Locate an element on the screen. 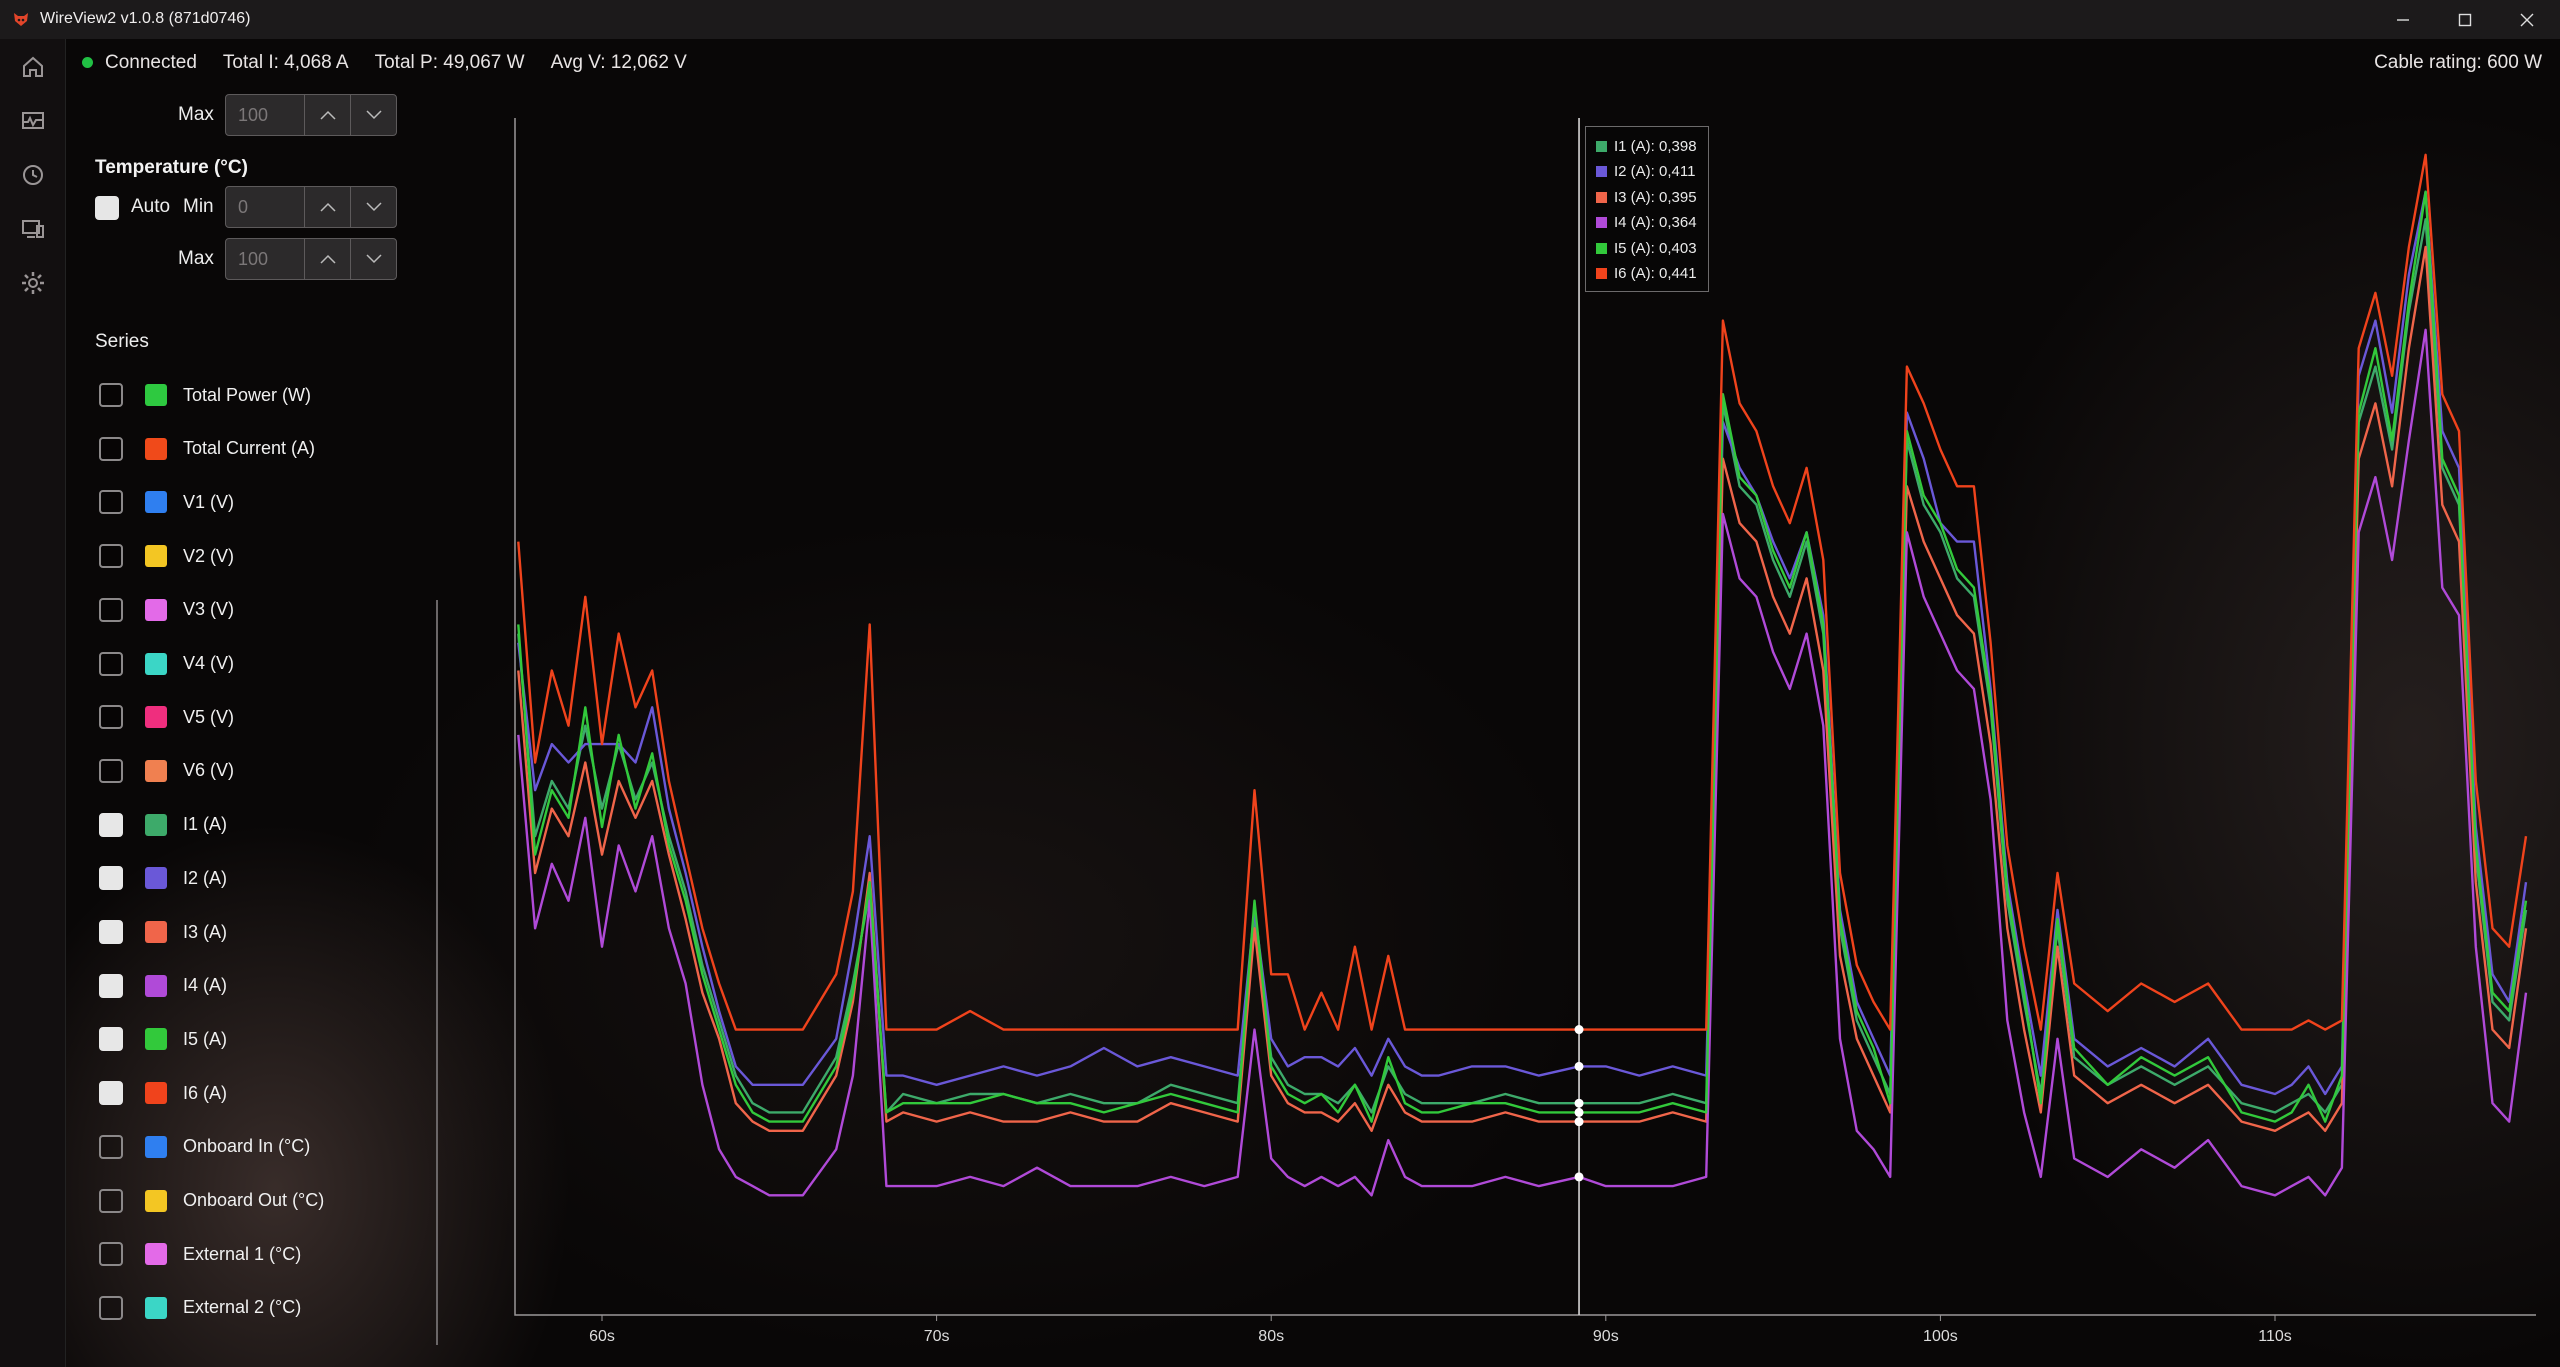 The height and width of the screenshot is (1367, 2560). tooltip-row: I1 (A): 0,398 is located at coordinates (1646, 146).